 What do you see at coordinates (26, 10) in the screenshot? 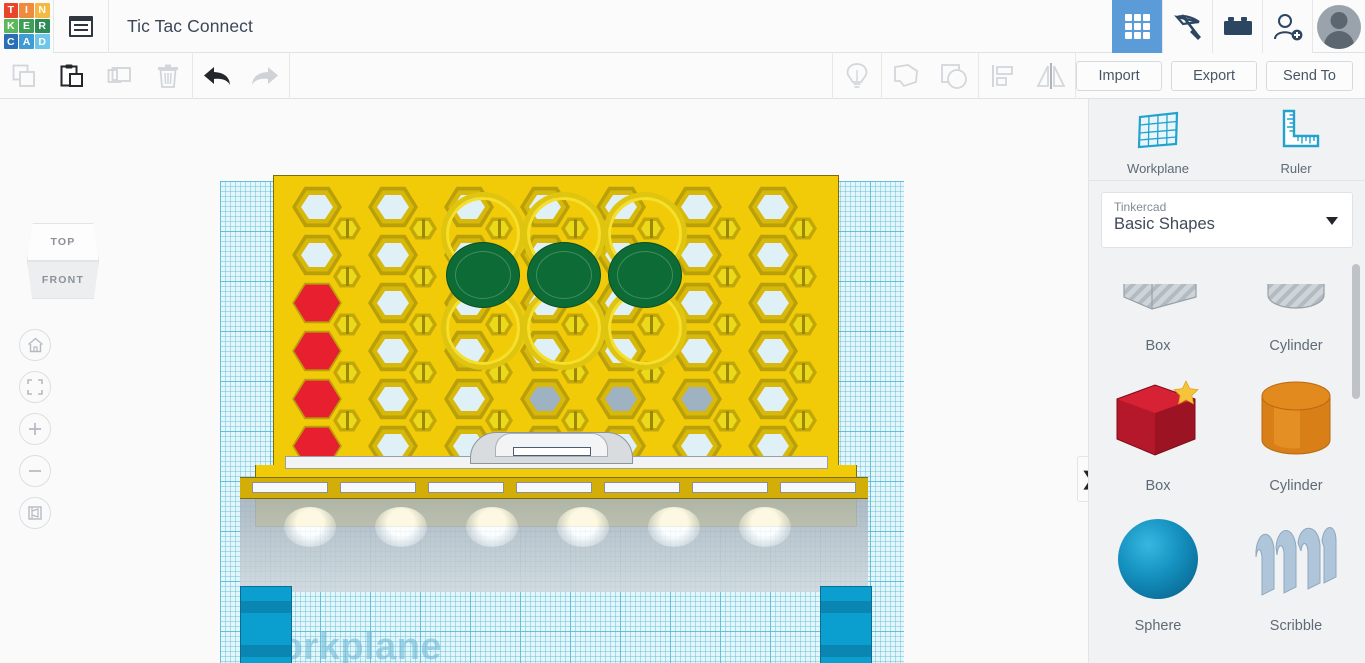
I see `logo-tile-i: I` at bounding box center [26, 10].